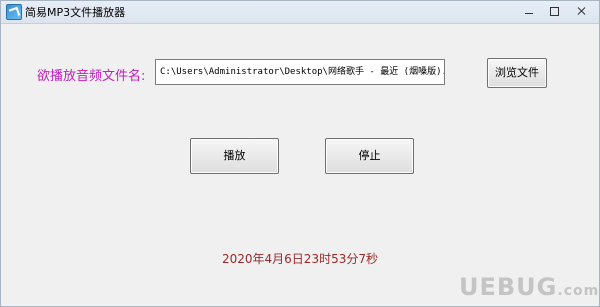  What do you see at coordinates (14, 12) in the screenshot?
I see `app-icon` at bounding box center [14, 12].